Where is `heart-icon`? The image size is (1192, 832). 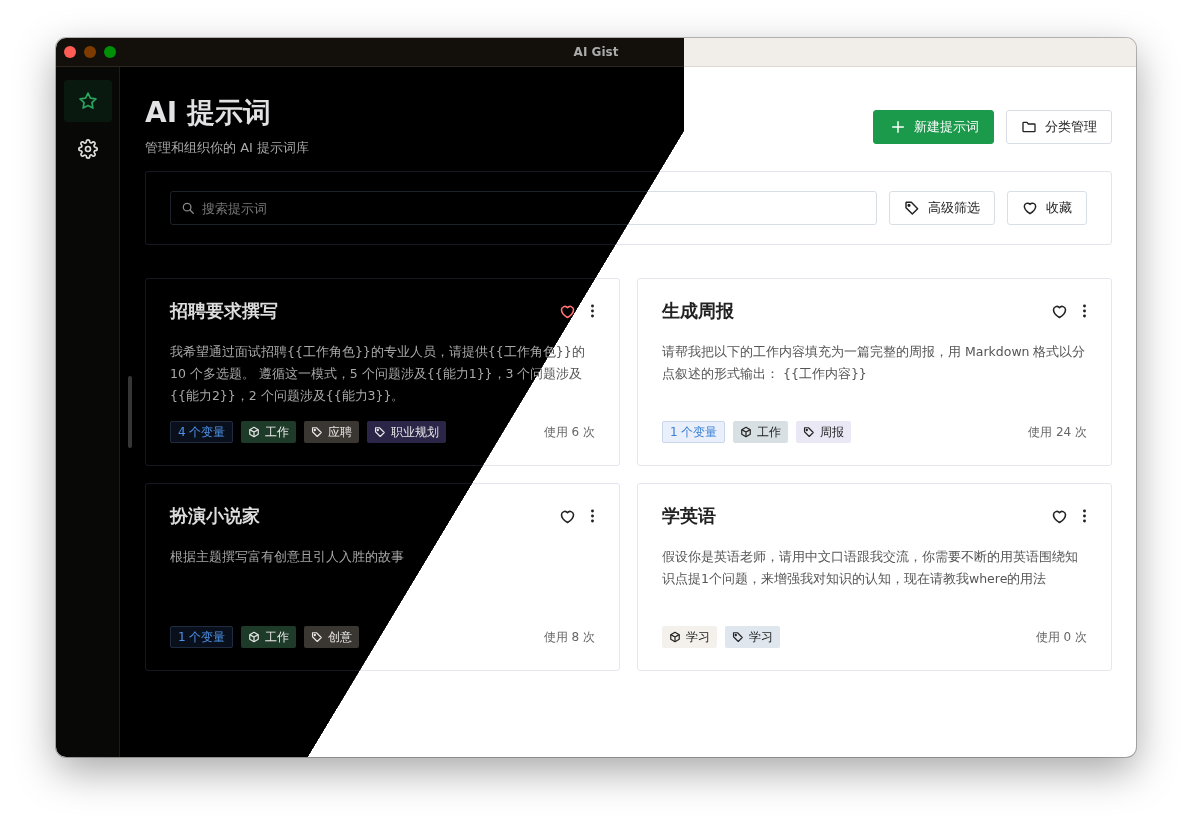
heart-icon is located at coordinates (1030, 208).